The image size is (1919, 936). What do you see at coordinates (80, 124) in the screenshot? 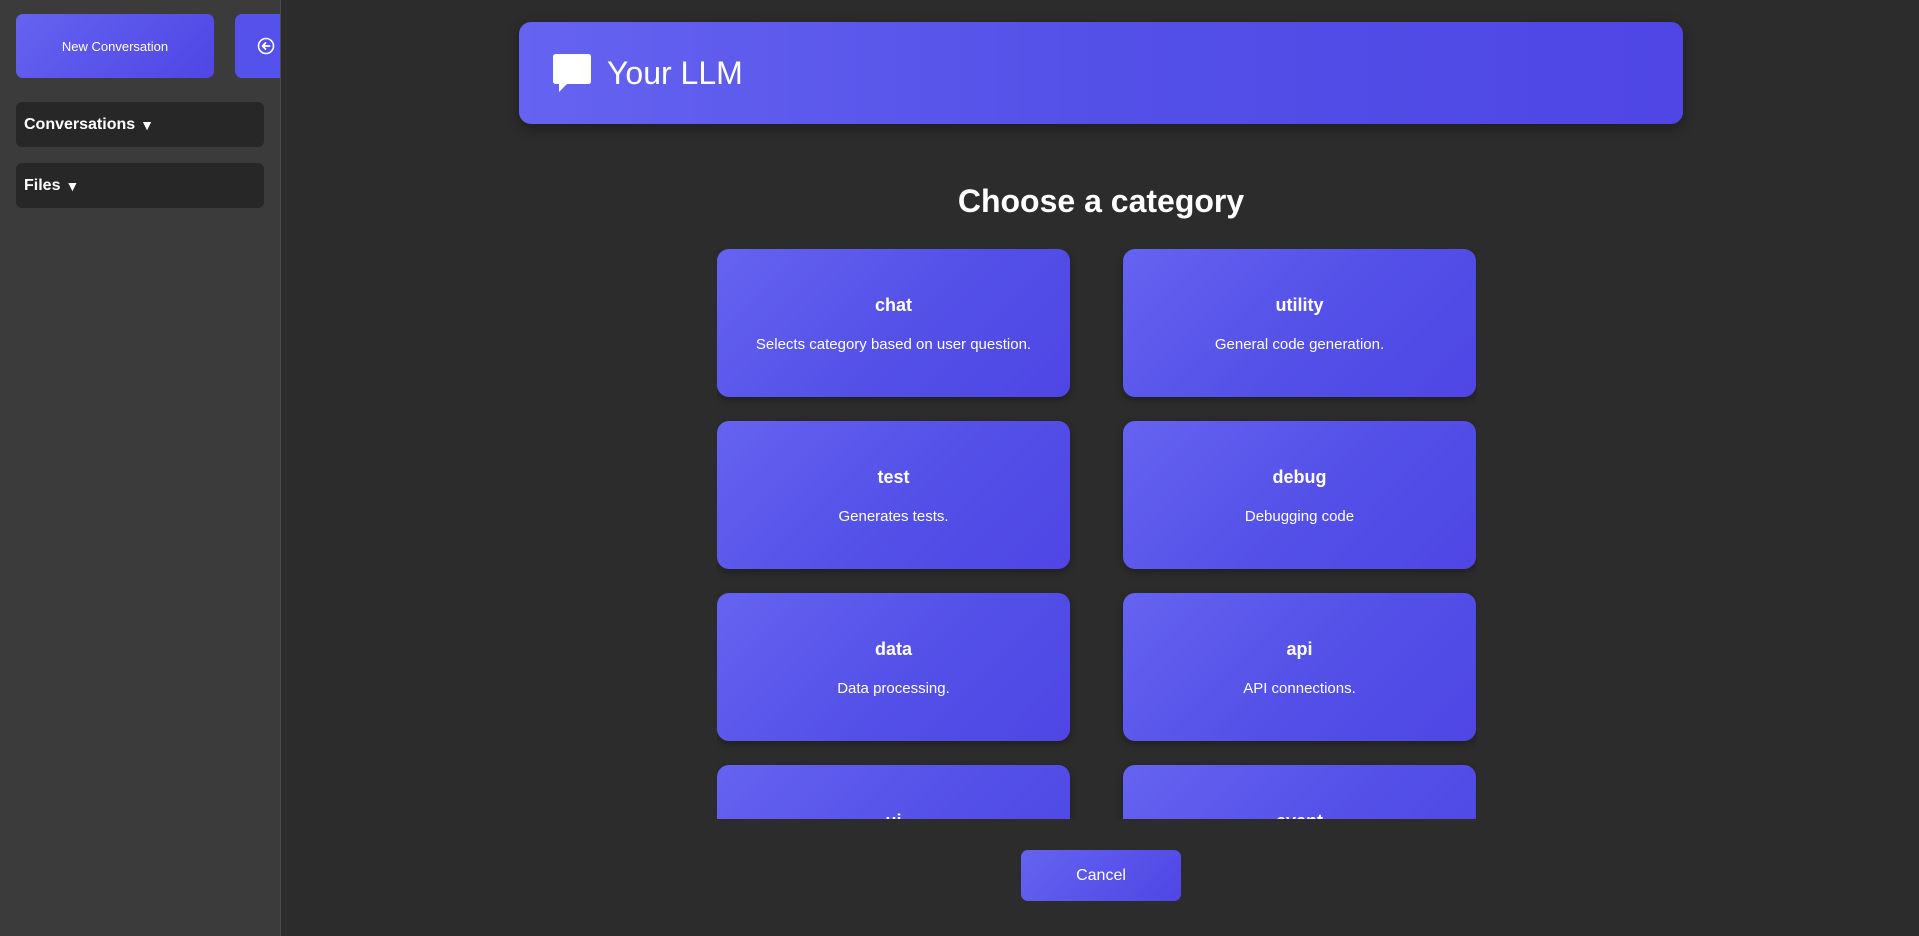
I see `conversations-label: Conversations` at bounding box center [80, 124].